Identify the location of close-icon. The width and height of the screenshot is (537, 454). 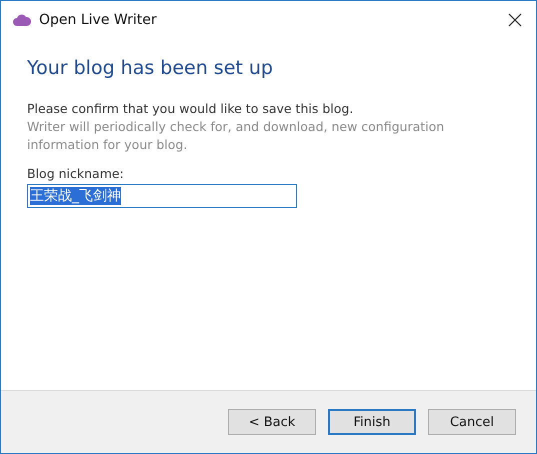
(515, 20).